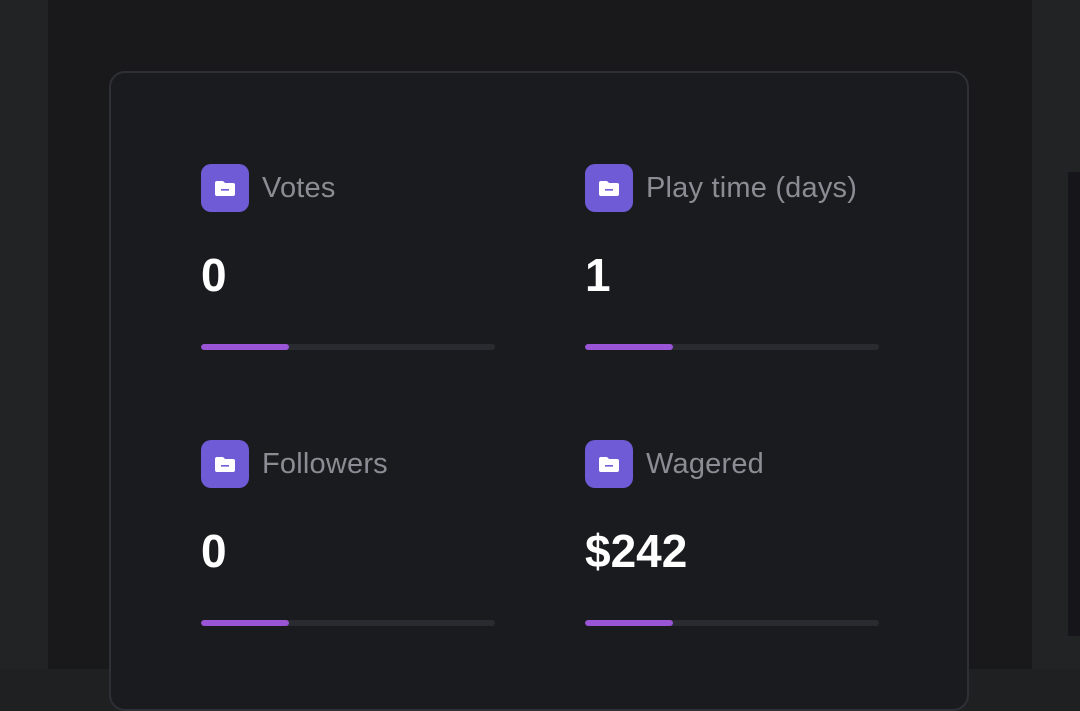 The width and height of the screenshot is (1080, 711). I want to click on stat-followers: Followers 0, so click(349, 533).